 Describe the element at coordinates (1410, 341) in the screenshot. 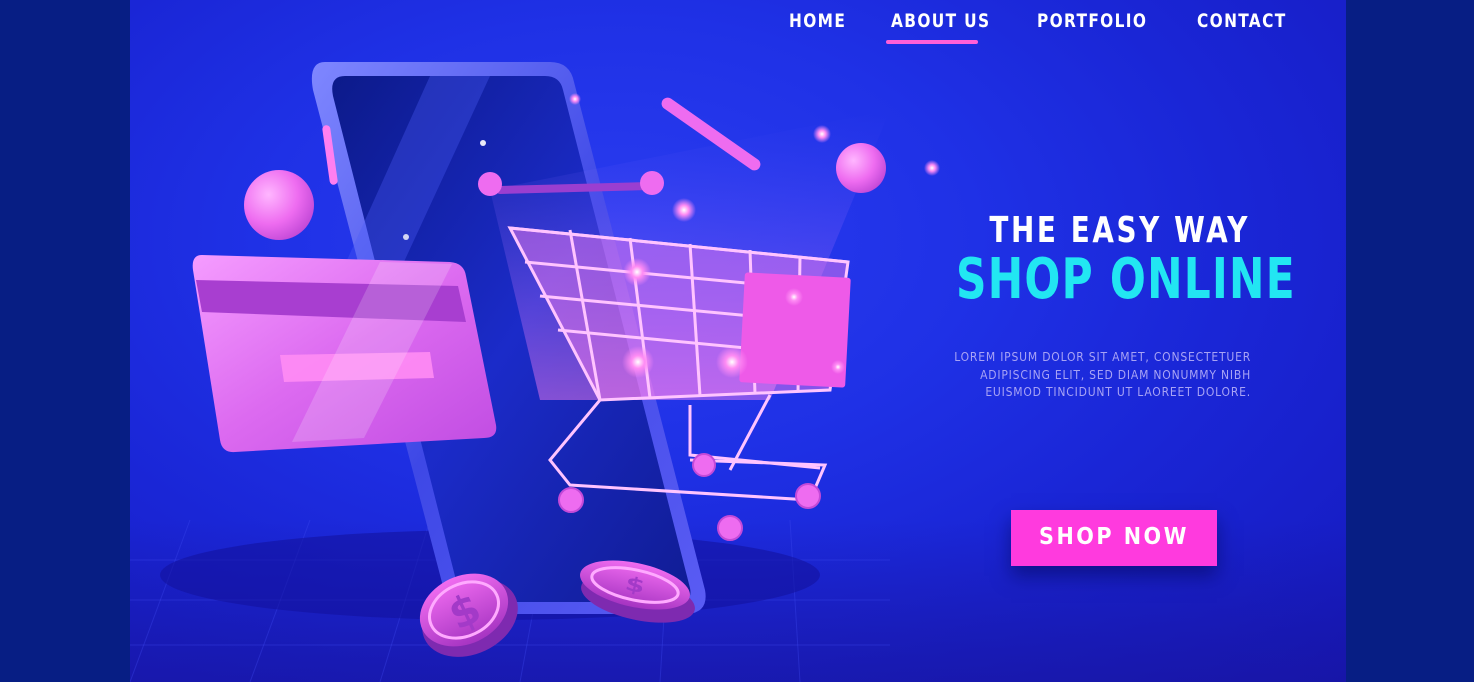

I see `right-side-panel` at that location.